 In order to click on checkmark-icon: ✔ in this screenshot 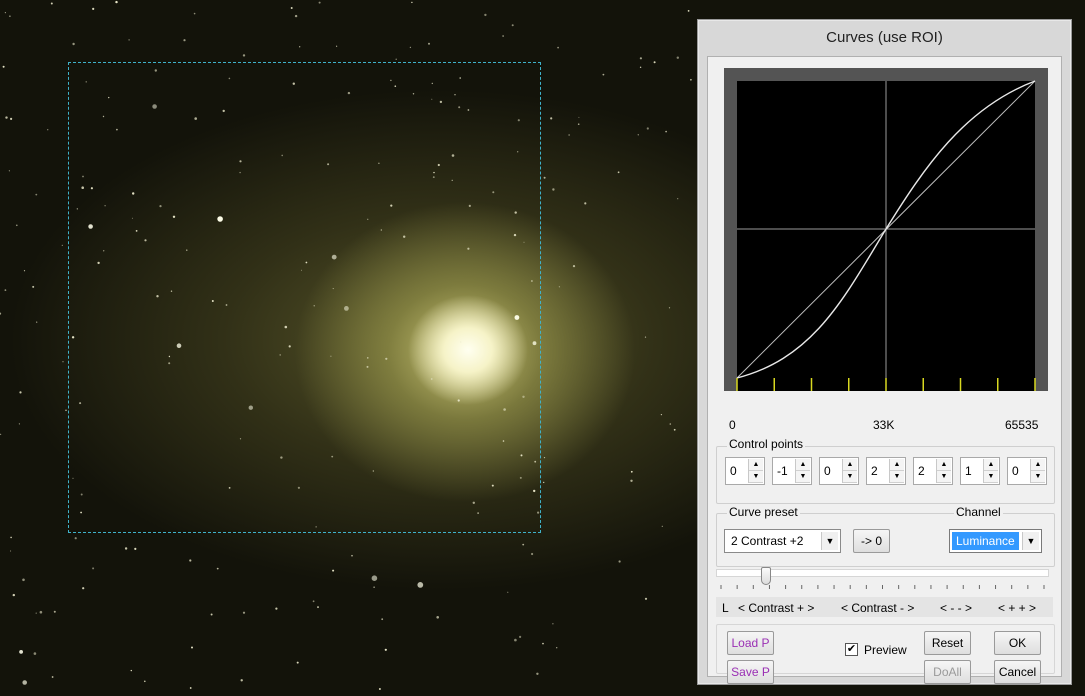, I will do `click(851, 649)`.